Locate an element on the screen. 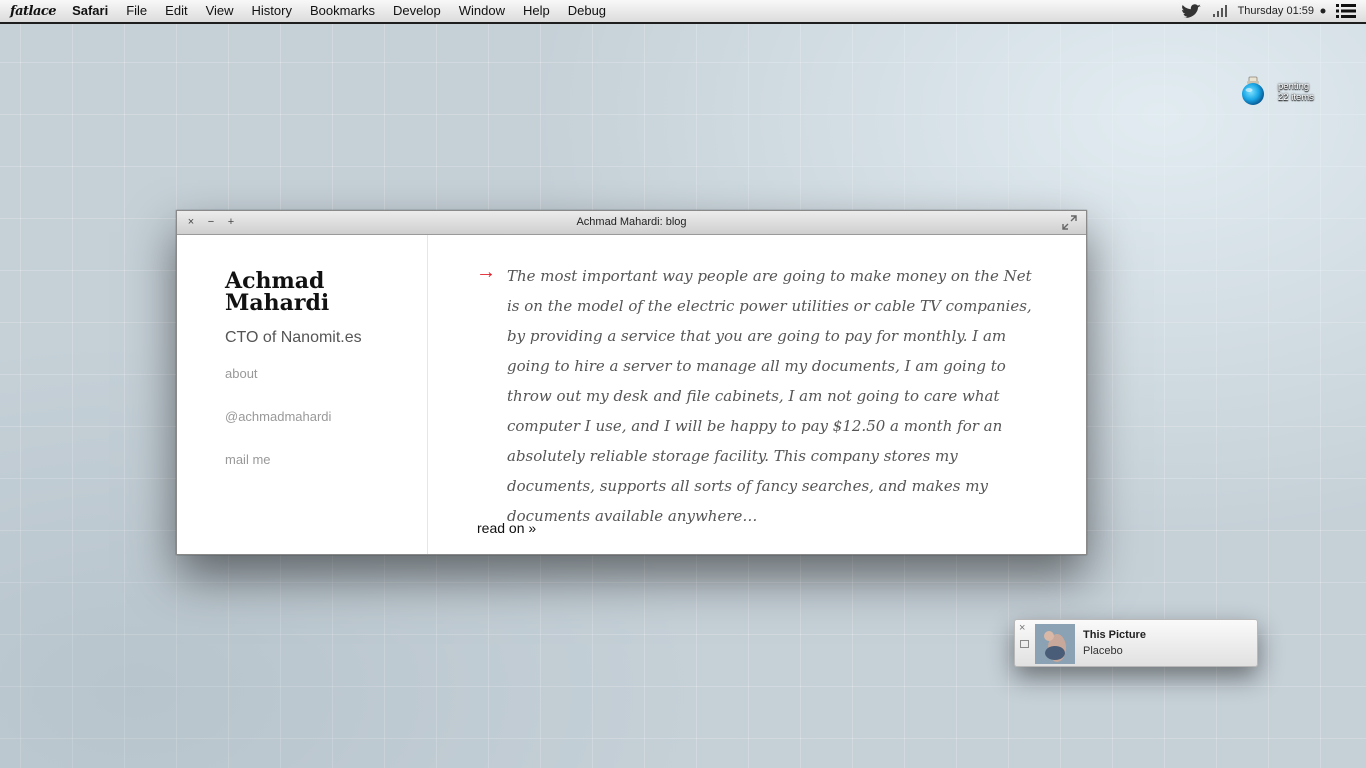 Image resolution: width=1366 pixels, height=768 pixels. notification-close-icon: × is located at coordinates (1022, 628).